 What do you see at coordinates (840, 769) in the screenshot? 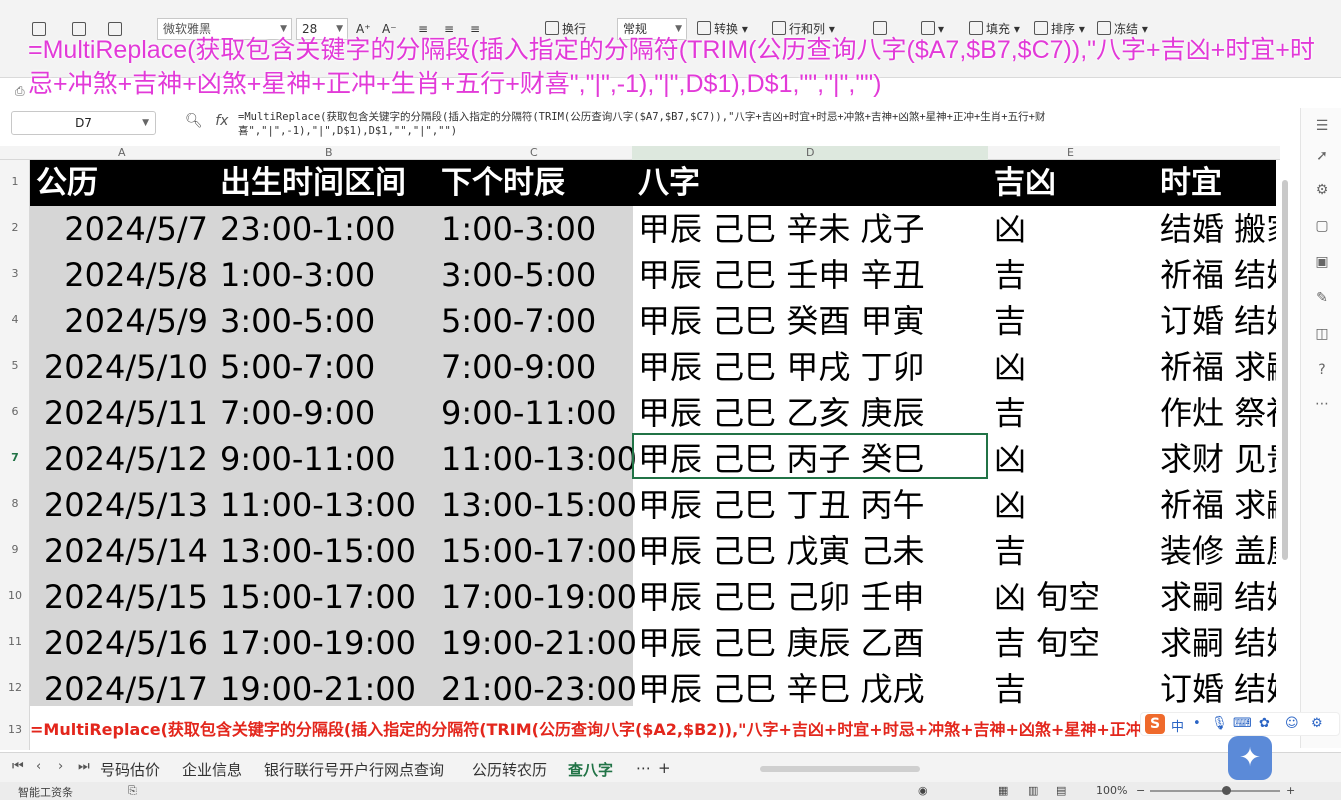
I see `horizontal-scrollbar` at bounding box center [840, 769].